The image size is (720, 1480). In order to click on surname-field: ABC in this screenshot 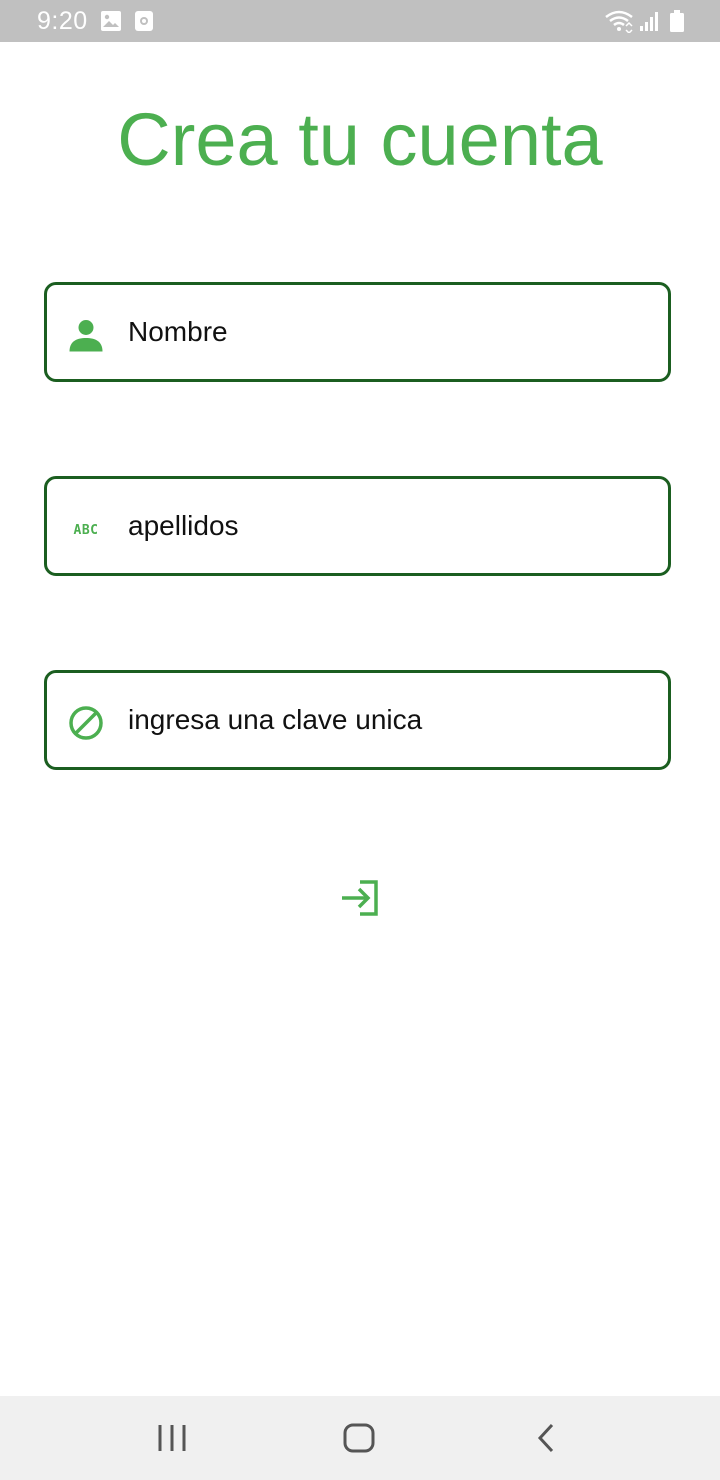, I will do `click(357, 526)`.